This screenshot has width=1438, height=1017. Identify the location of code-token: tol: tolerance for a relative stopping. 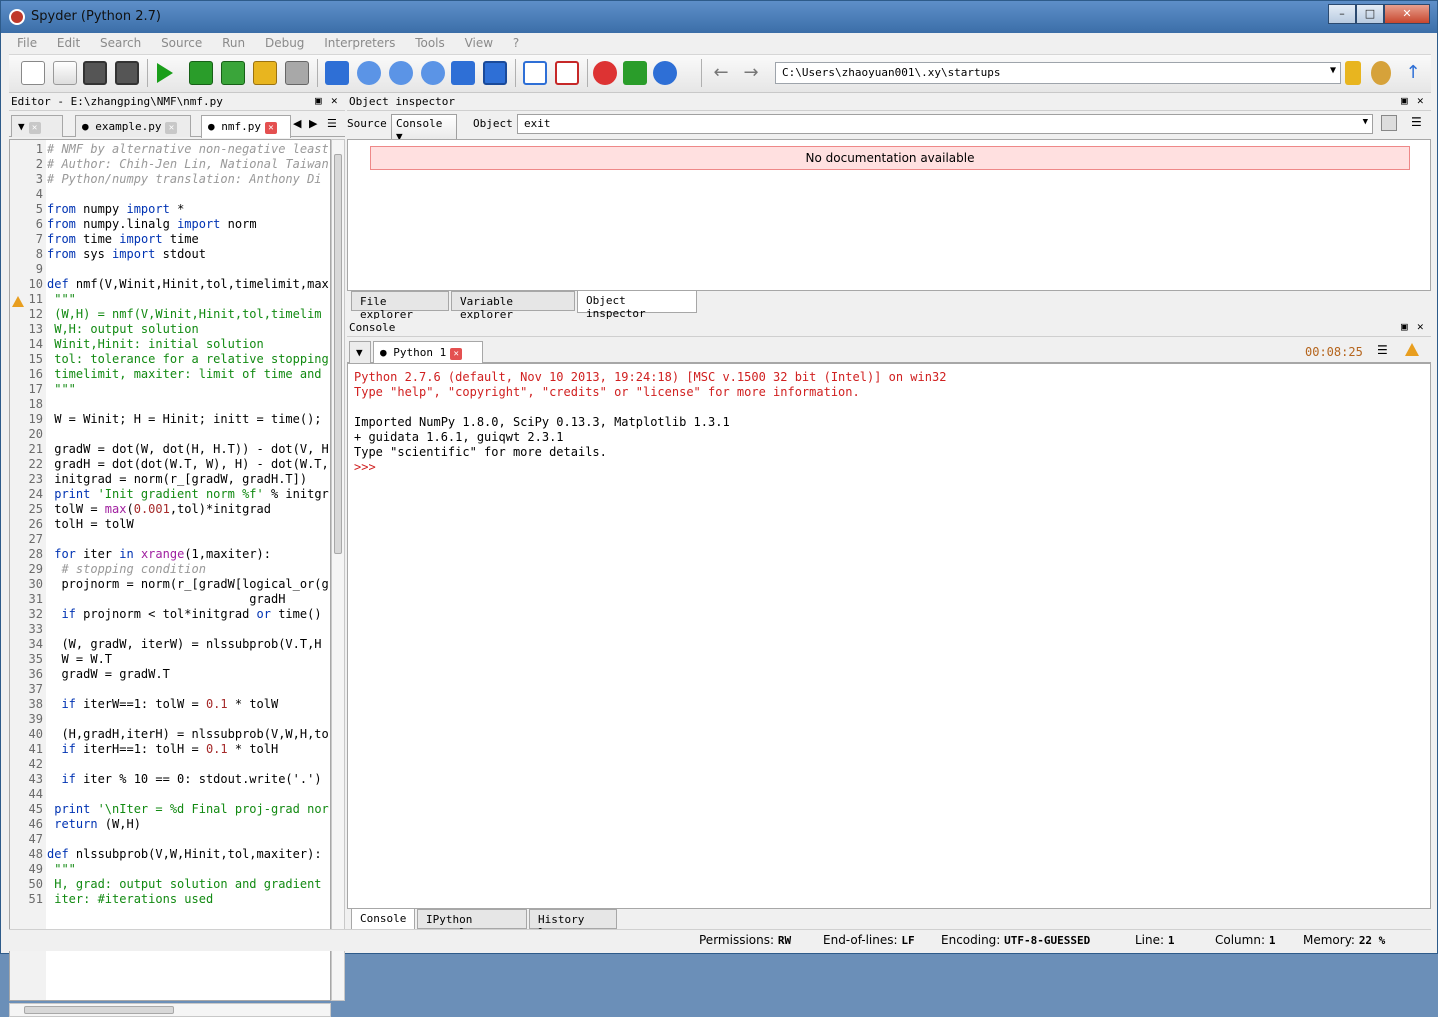
(188, 359).